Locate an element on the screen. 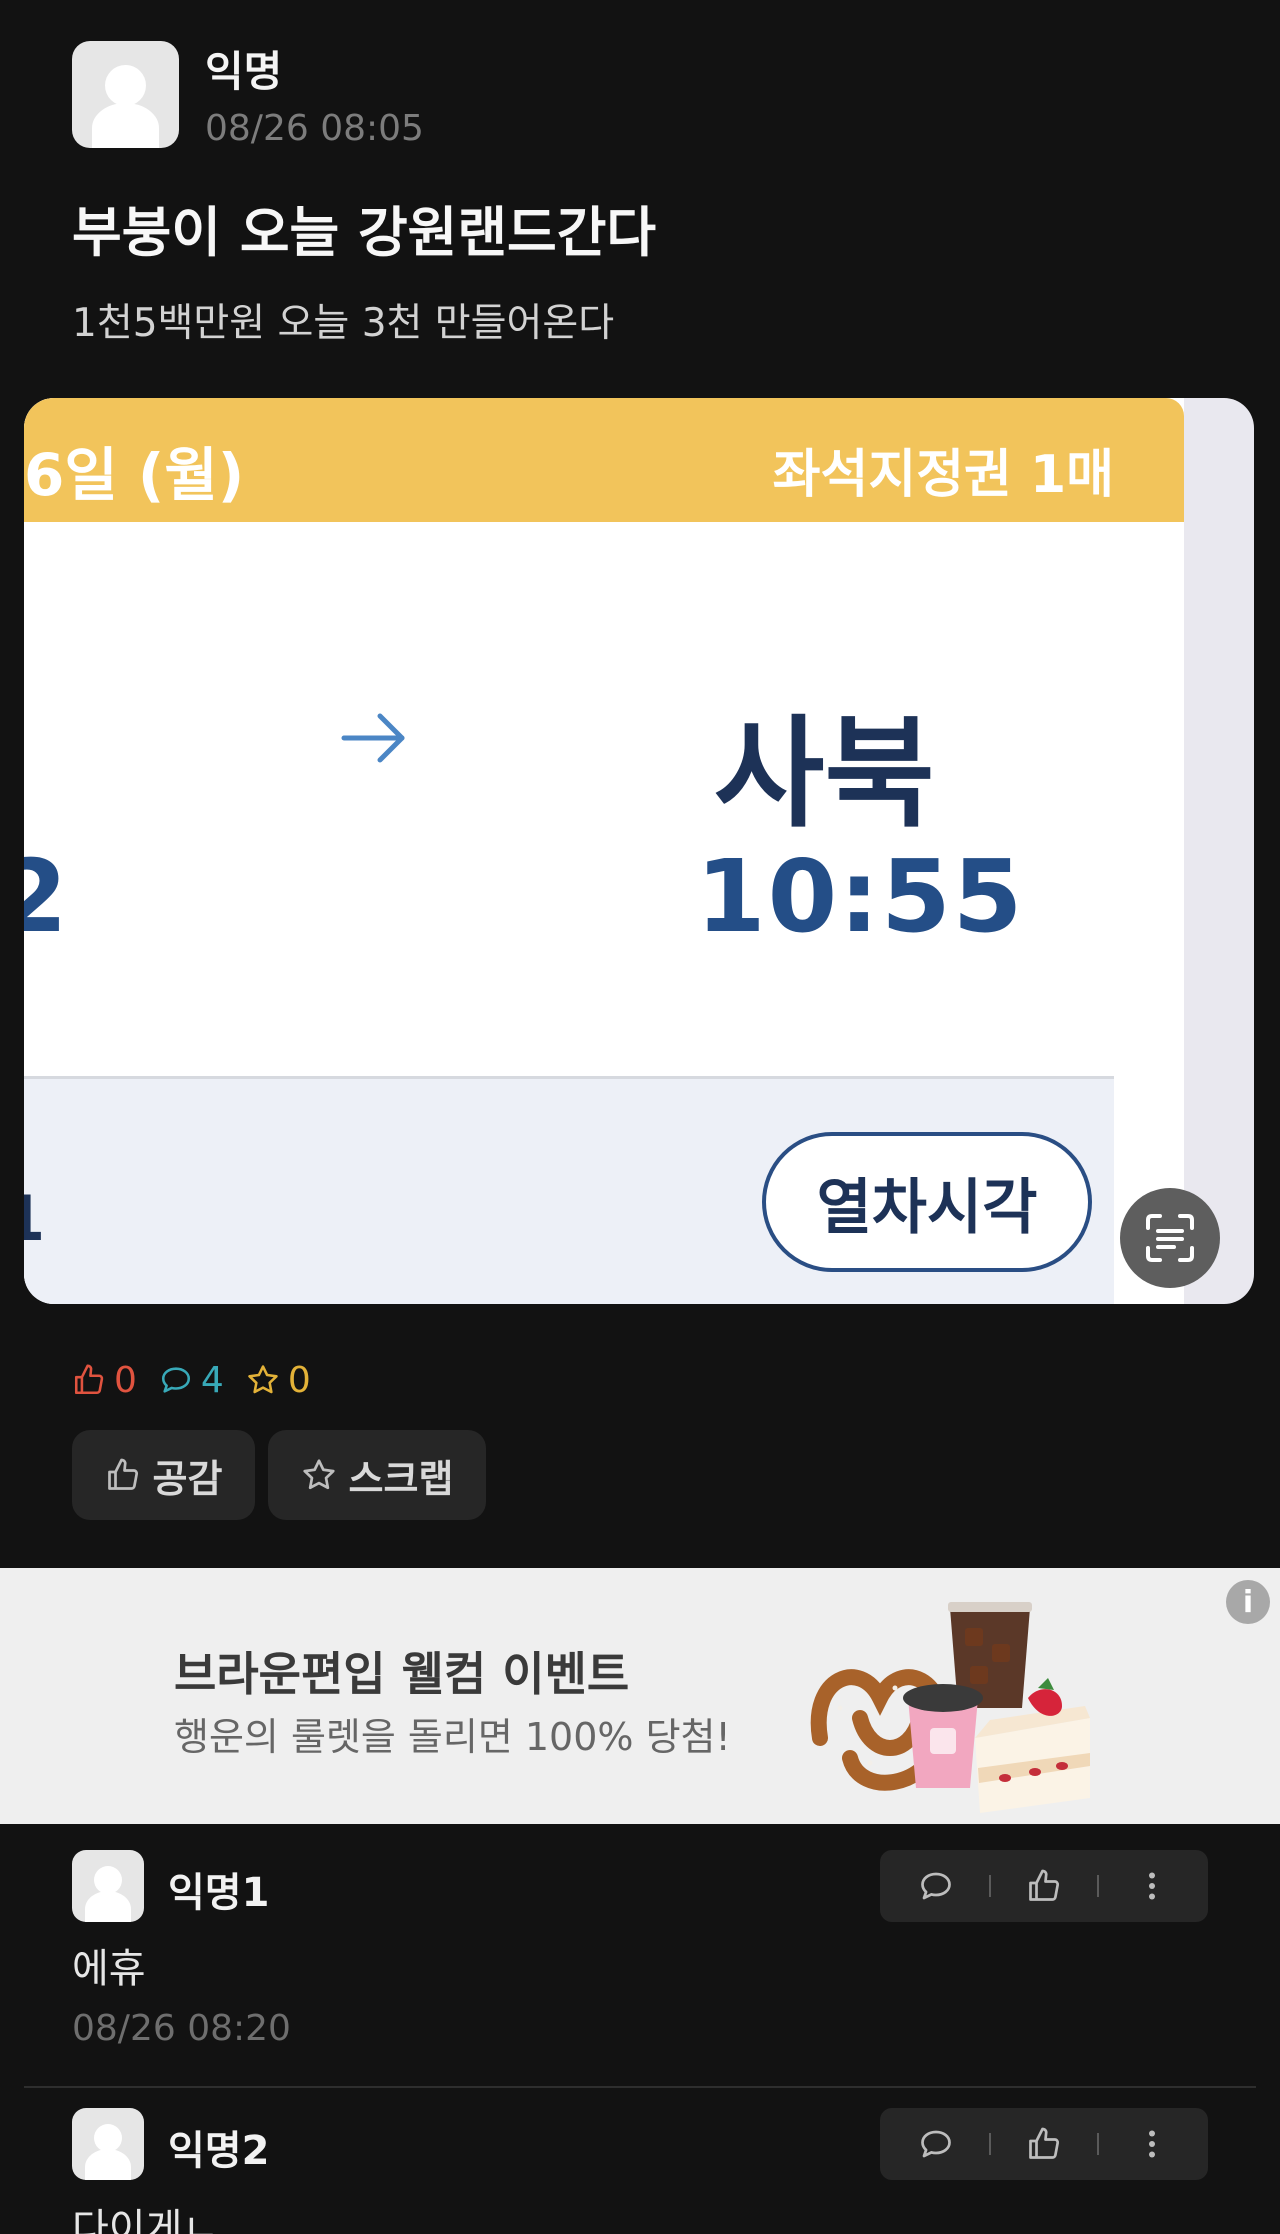  scrap-count: 0 is located at coordinates (278, 1380).